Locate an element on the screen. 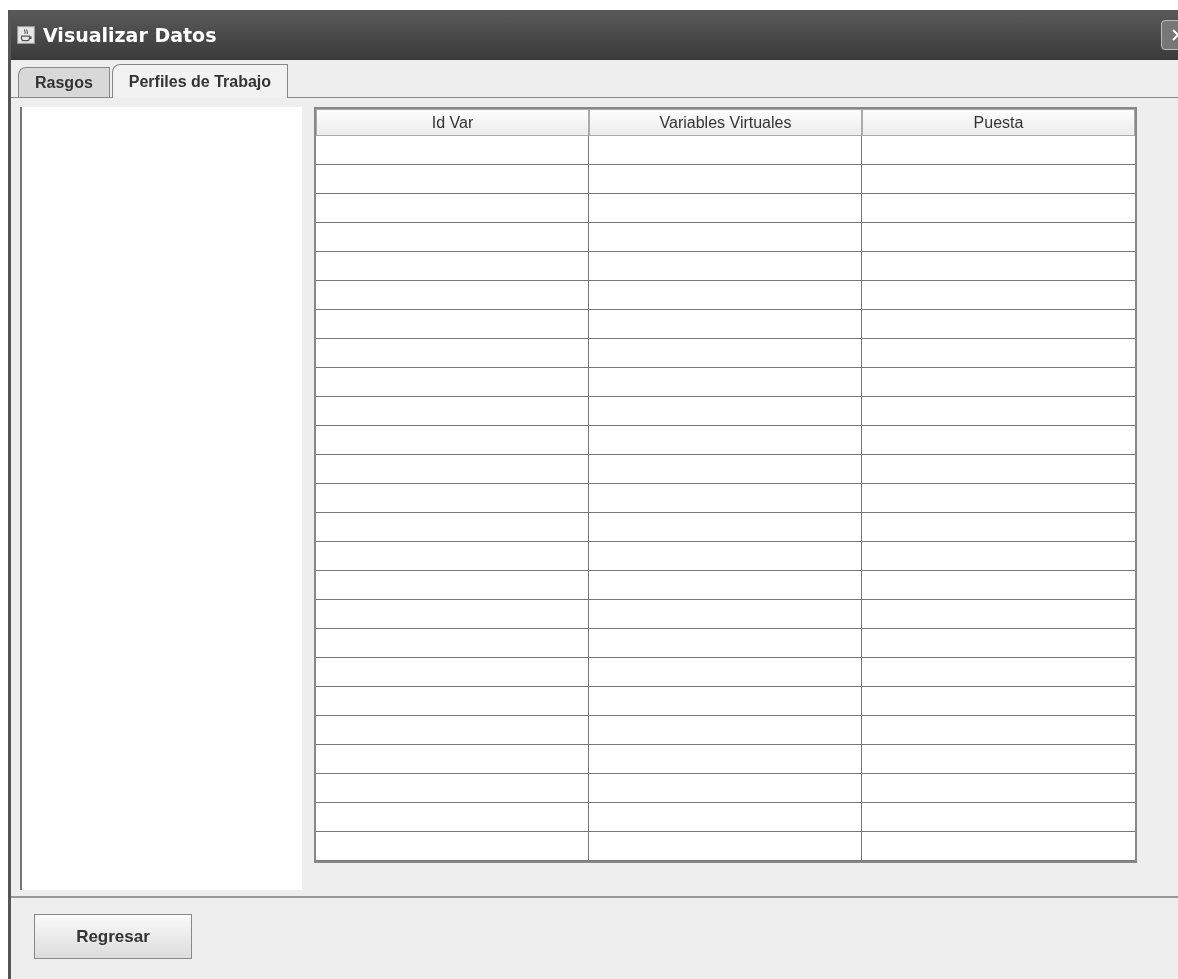 This screenshot has width=1178, height=979. window-title: Visualizar Datos is located at coordinates (130, 35).